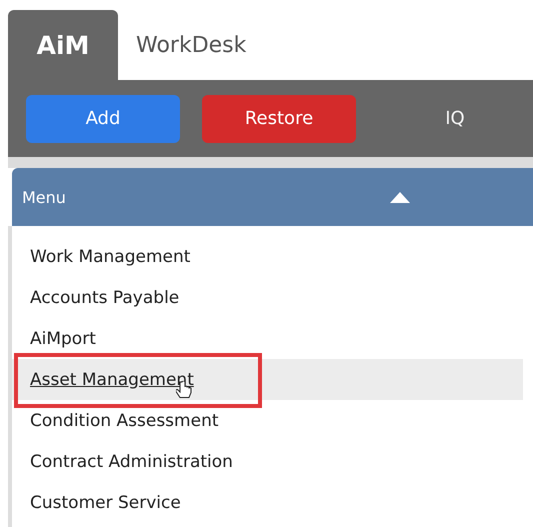 The image size is (533, 527). What do you see at coordinates (63, 45) in the screenshot?
I see `tab: AiM` at bounding box center [63, 45].